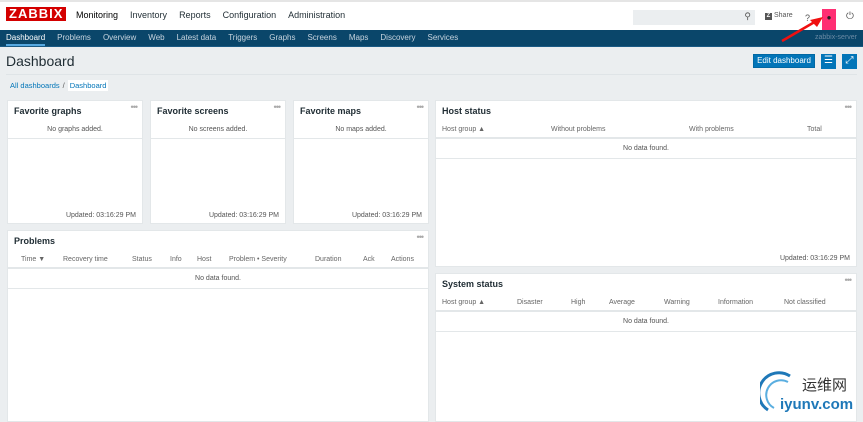 This screenshot has height=422, width=863. I want to click on widget-title: Problems, so click(35, 241).